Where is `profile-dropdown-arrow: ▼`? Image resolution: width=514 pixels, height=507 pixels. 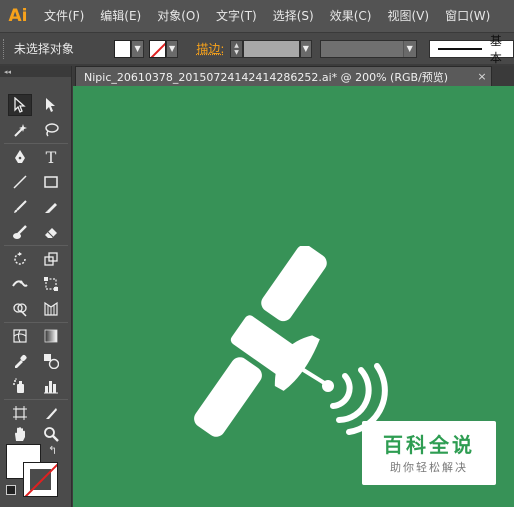
profile-dropdown-arrow: ▼ is located at coordinates (409, 48).